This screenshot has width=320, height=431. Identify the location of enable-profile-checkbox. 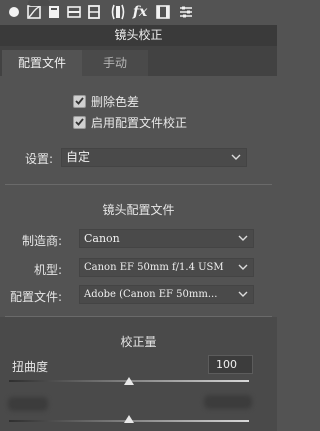
(79, 122).